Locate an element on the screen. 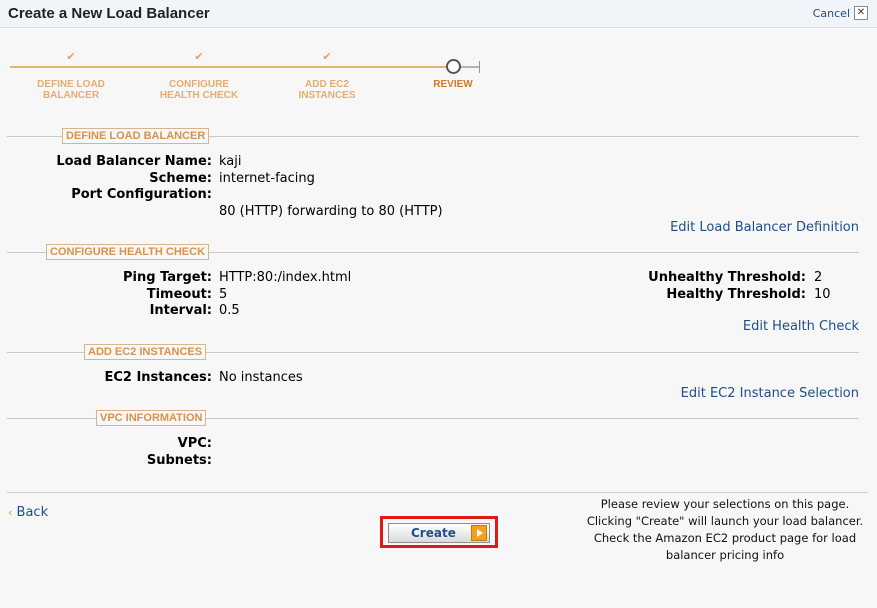 Image resolution: width=877 pixels, height=608 pixels. step-3-check-icon: ✔ is located at coordinates (327, 56).